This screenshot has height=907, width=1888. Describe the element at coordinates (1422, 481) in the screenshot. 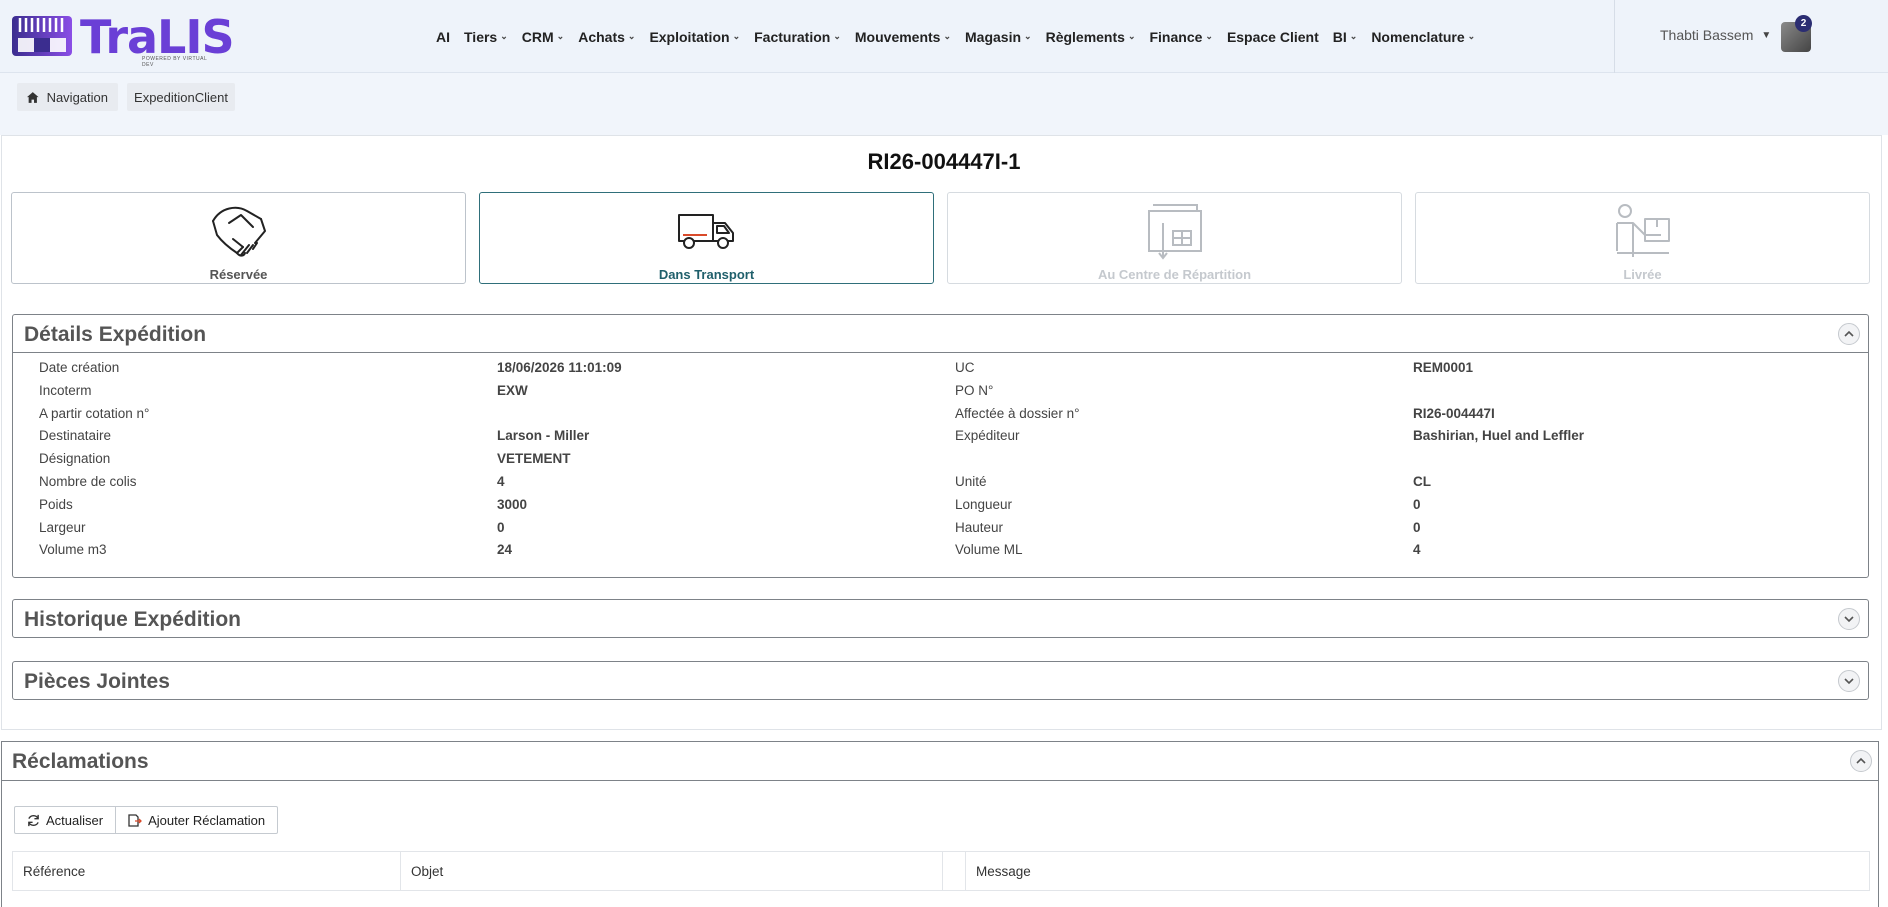

I see `detail-value: CL` at that location.